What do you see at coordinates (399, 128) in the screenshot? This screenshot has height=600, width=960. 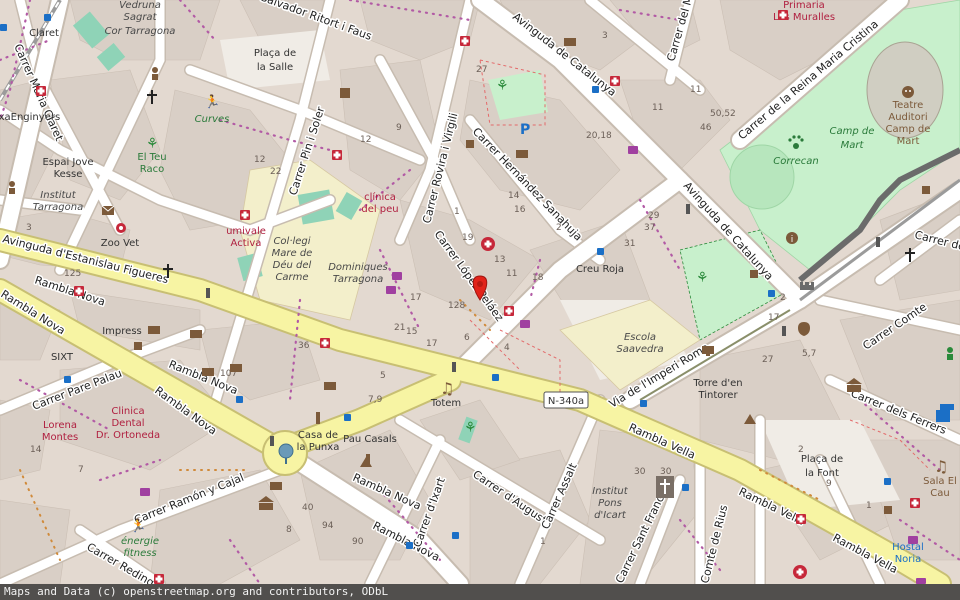 I see `svg-text: 9` at bounding box center [399, 128].